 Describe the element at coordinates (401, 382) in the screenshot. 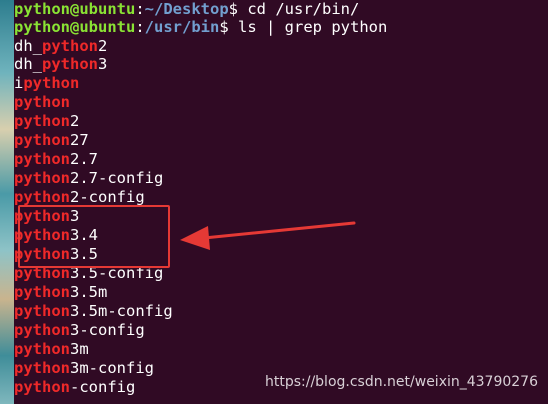

I see `watermark-text: https://blog.csdn.net/weixin_43790276` at that location.